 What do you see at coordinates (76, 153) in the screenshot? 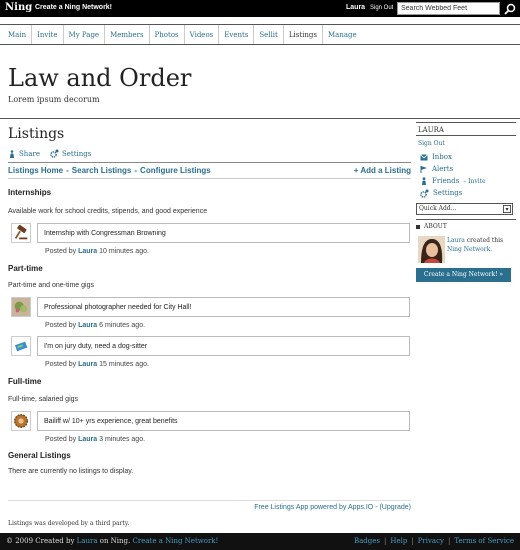
I see `settings-label: Settings` at bounding box center [76, 153].